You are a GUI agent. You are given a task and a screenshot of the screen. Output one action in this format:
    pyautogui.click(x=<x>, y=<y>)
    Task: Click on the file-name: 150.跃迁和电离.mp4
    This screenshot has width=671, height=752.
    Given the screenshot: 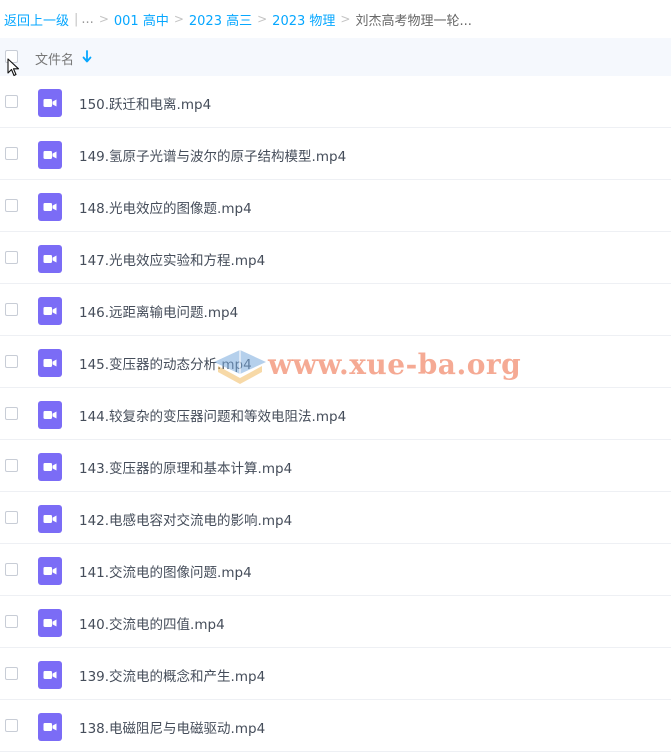 What is the action you would take?
    pyautogui.click(x=145, y=103)
    